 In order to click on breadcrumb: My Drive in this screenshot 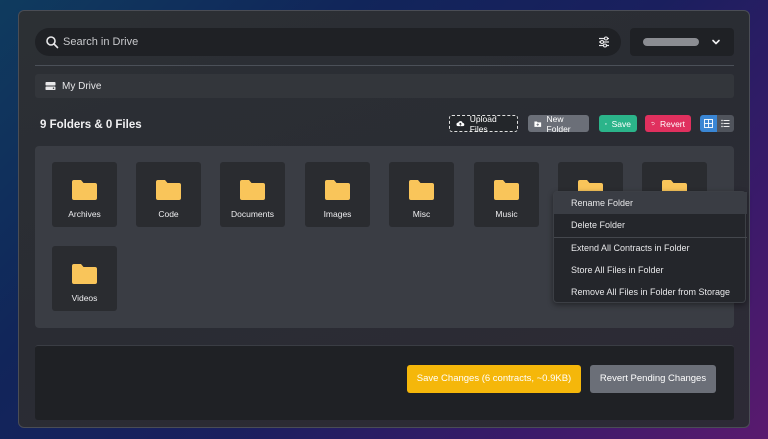, I will do `click(384, 86)`.